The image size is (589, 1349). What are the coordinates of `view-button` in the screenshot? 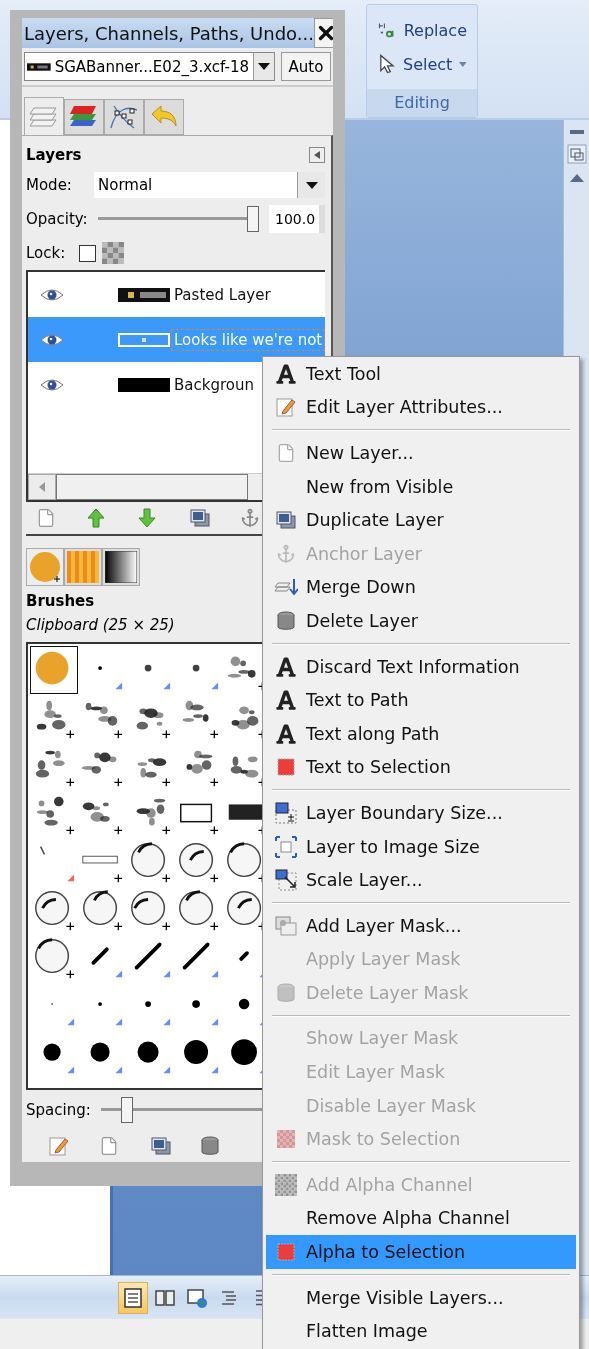 It's located at (133, 1297).